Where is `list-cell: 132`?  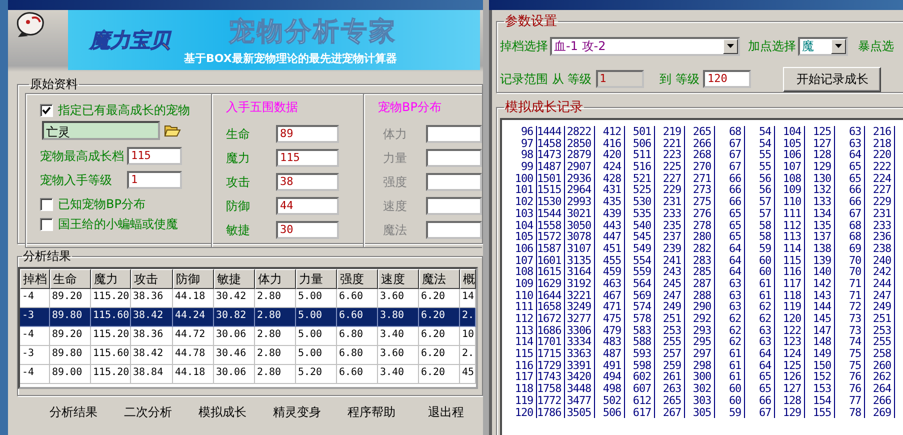
list-cell: 132 is located at coordinates (820, 190).